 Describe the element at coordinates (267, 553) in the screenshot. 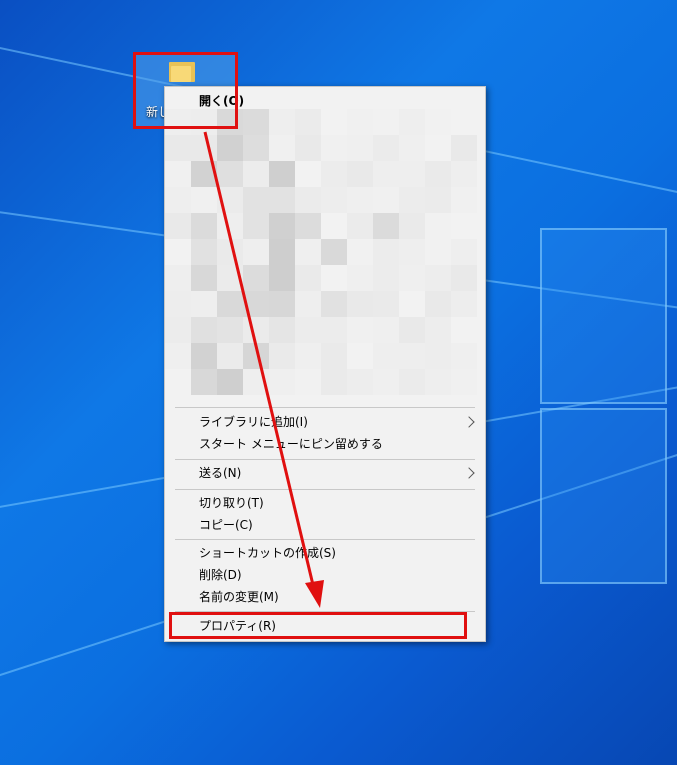

I see `menu-item-label: ショートカットの作成(S)` at that location.